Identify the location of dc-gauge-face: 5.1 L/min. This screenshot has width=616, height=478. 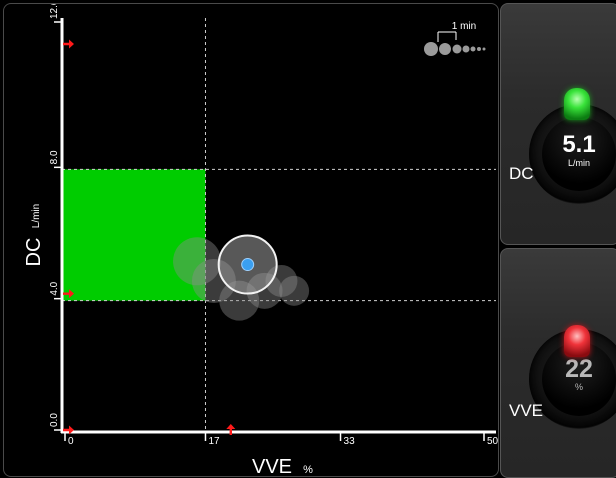
(579, 154).